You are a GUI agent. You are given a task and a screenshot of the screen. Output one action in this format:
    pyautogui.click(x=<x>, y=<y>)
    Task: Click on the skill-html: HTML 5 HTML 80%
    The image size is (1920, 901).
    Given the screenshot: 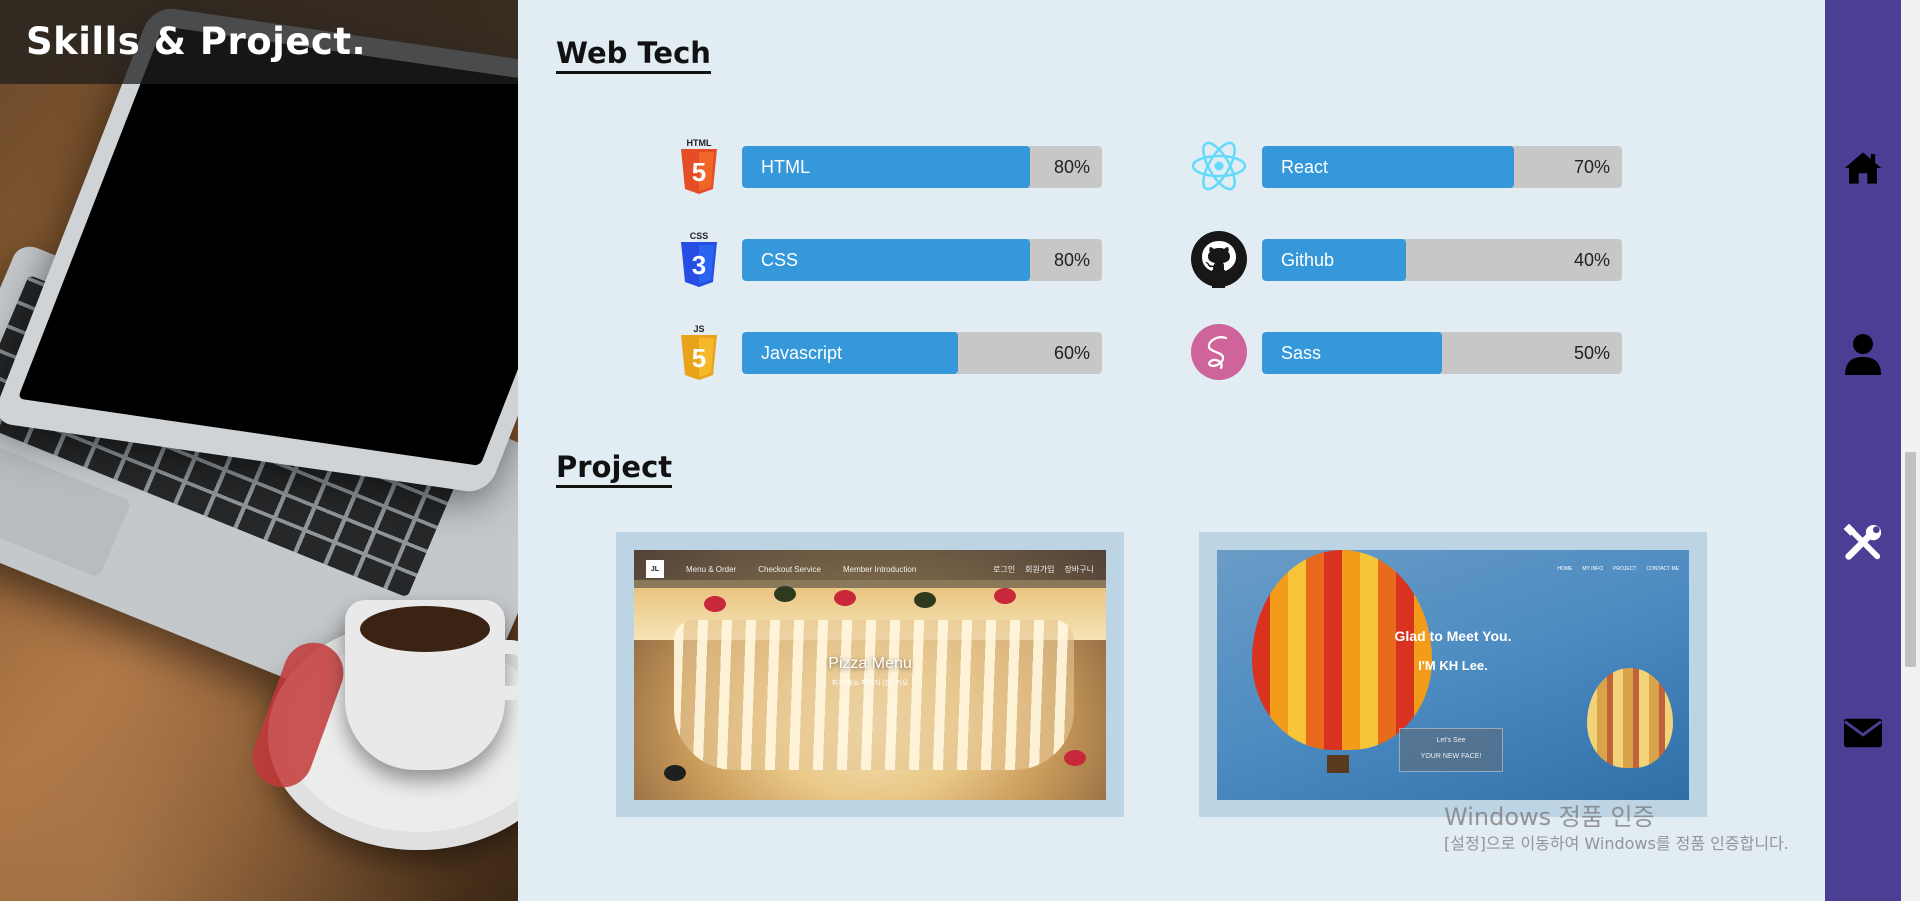 What is the action you would take?
    pyautogui.click(x=890, y=167)
    